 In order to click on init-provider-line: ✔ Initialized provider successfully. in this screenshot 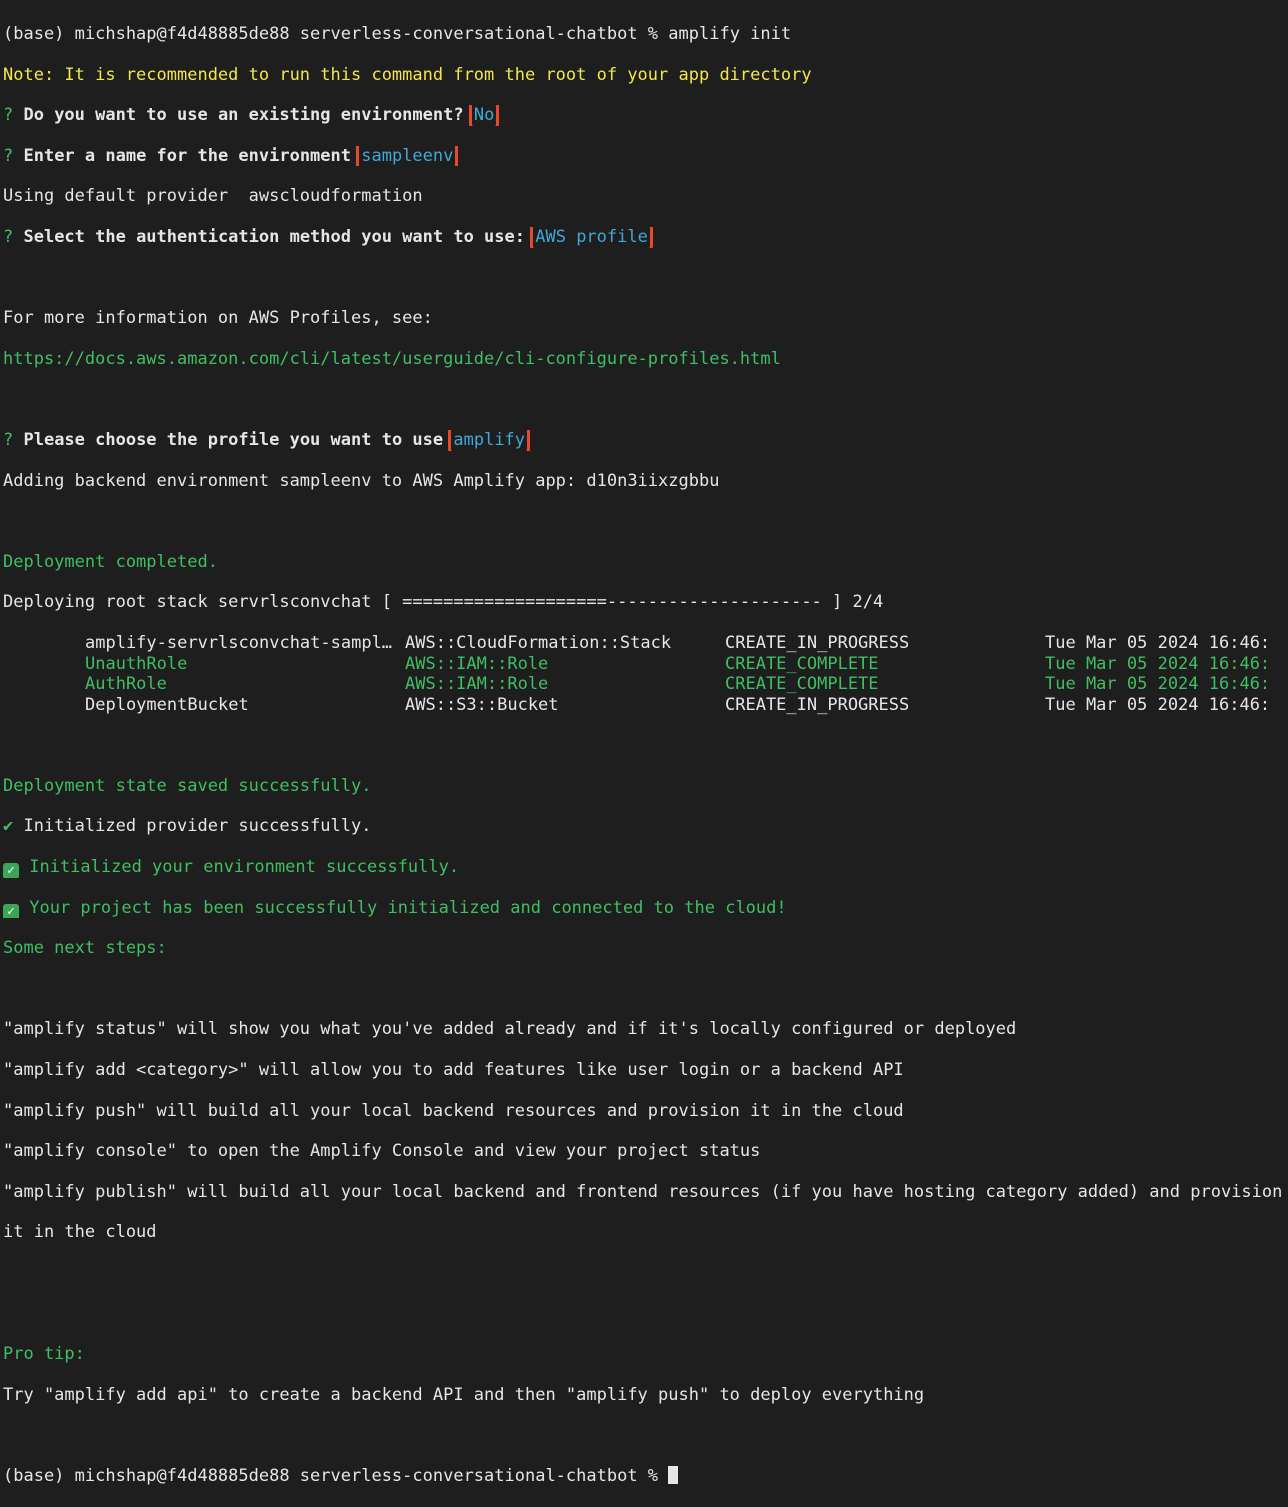, I will do `click(645, 826)`.